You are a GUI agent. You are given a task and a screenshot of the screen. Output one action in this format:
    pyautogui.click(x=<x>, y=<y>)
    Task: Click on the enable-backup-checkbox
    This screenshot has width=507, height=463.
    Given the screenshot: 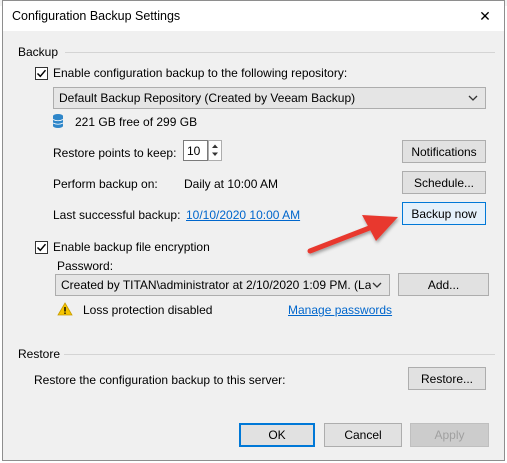 What is the action you would take?
    pyautogui.click(x=41, y=73)
    